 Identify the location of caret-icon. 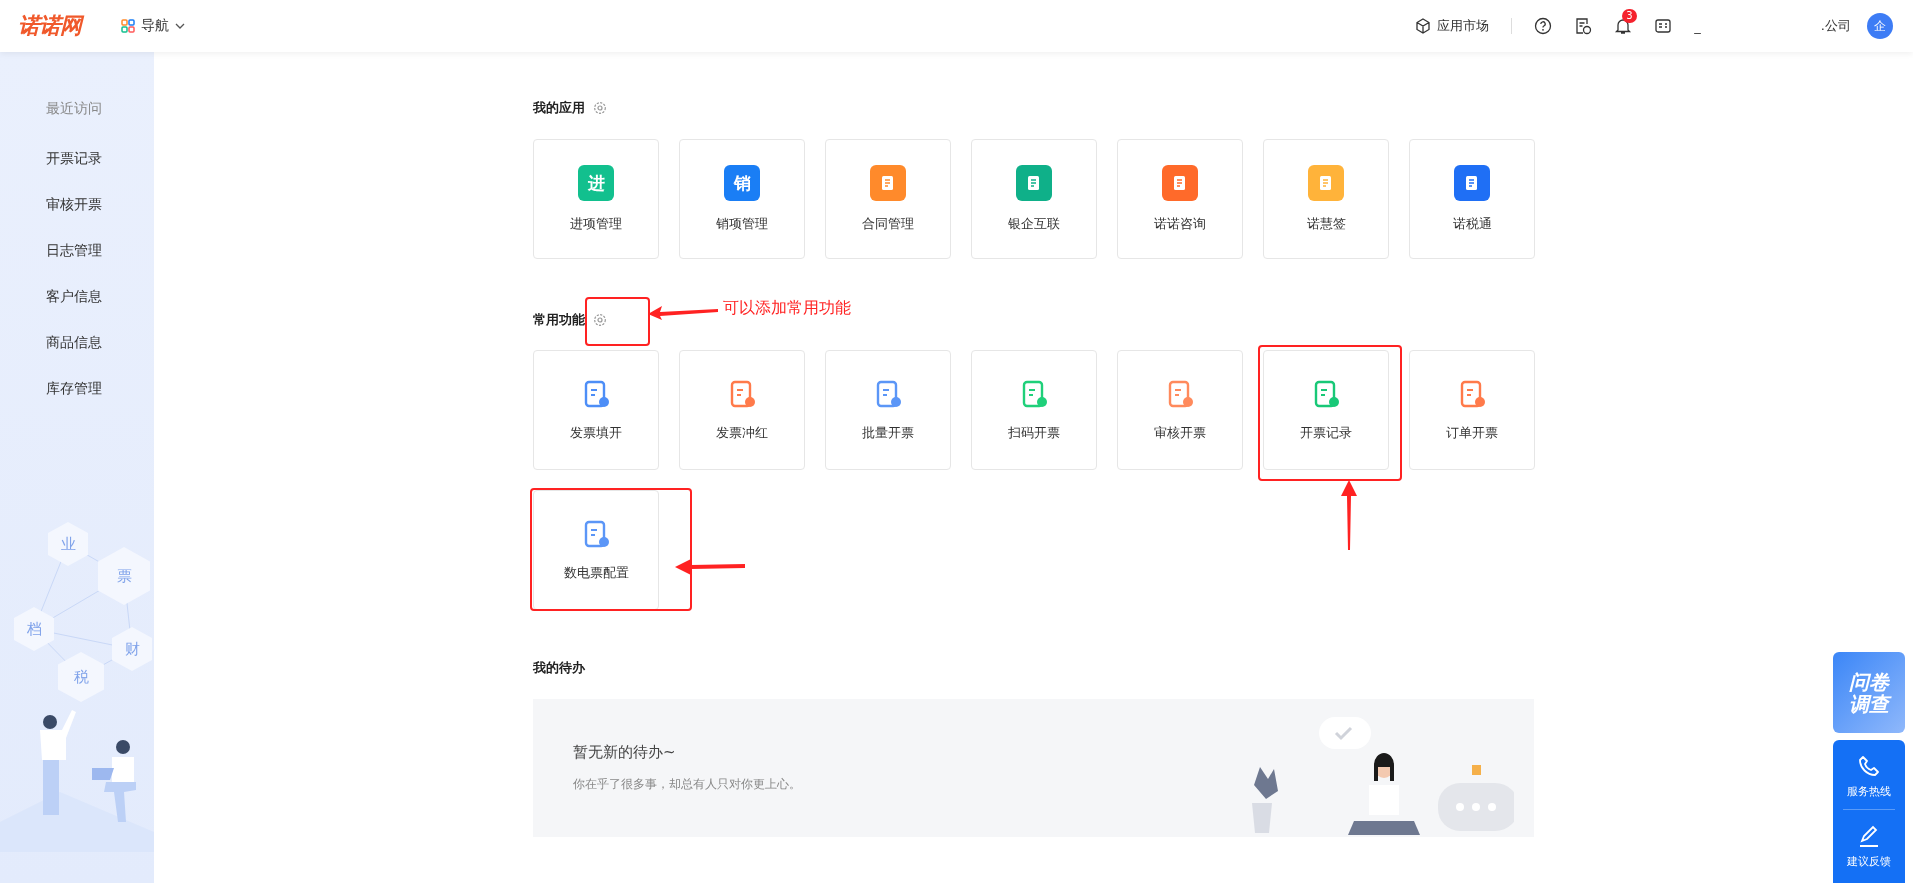
(180, 26).